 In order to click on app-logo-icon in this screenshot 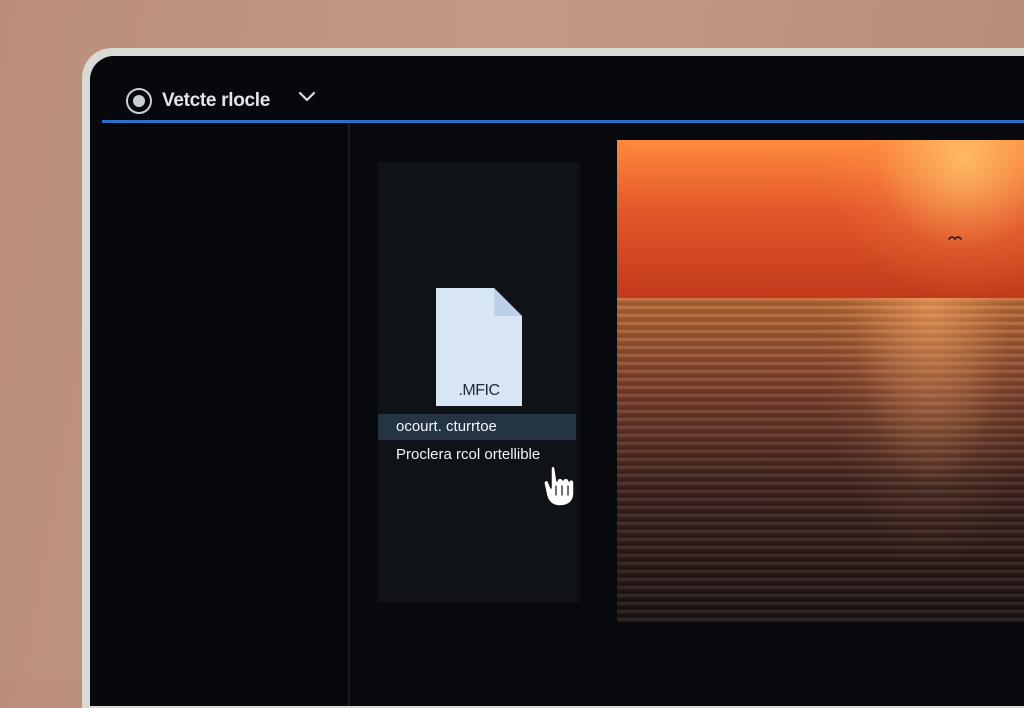, I will do `click(139, 101)`.